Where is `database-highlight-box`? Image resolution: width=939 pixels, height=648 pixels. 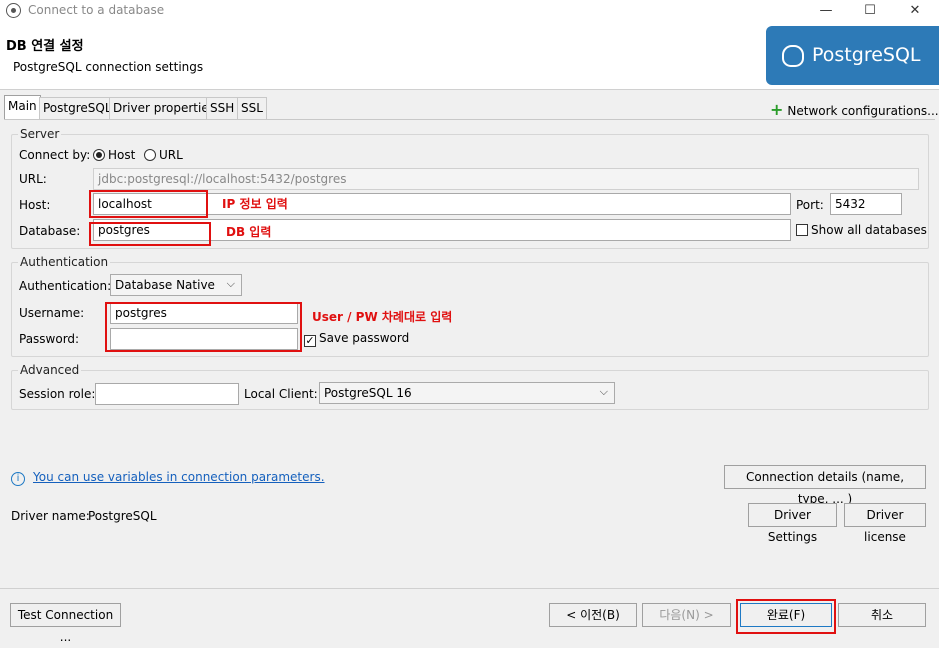
database-highlight-box is located at coordinates (150, 234).